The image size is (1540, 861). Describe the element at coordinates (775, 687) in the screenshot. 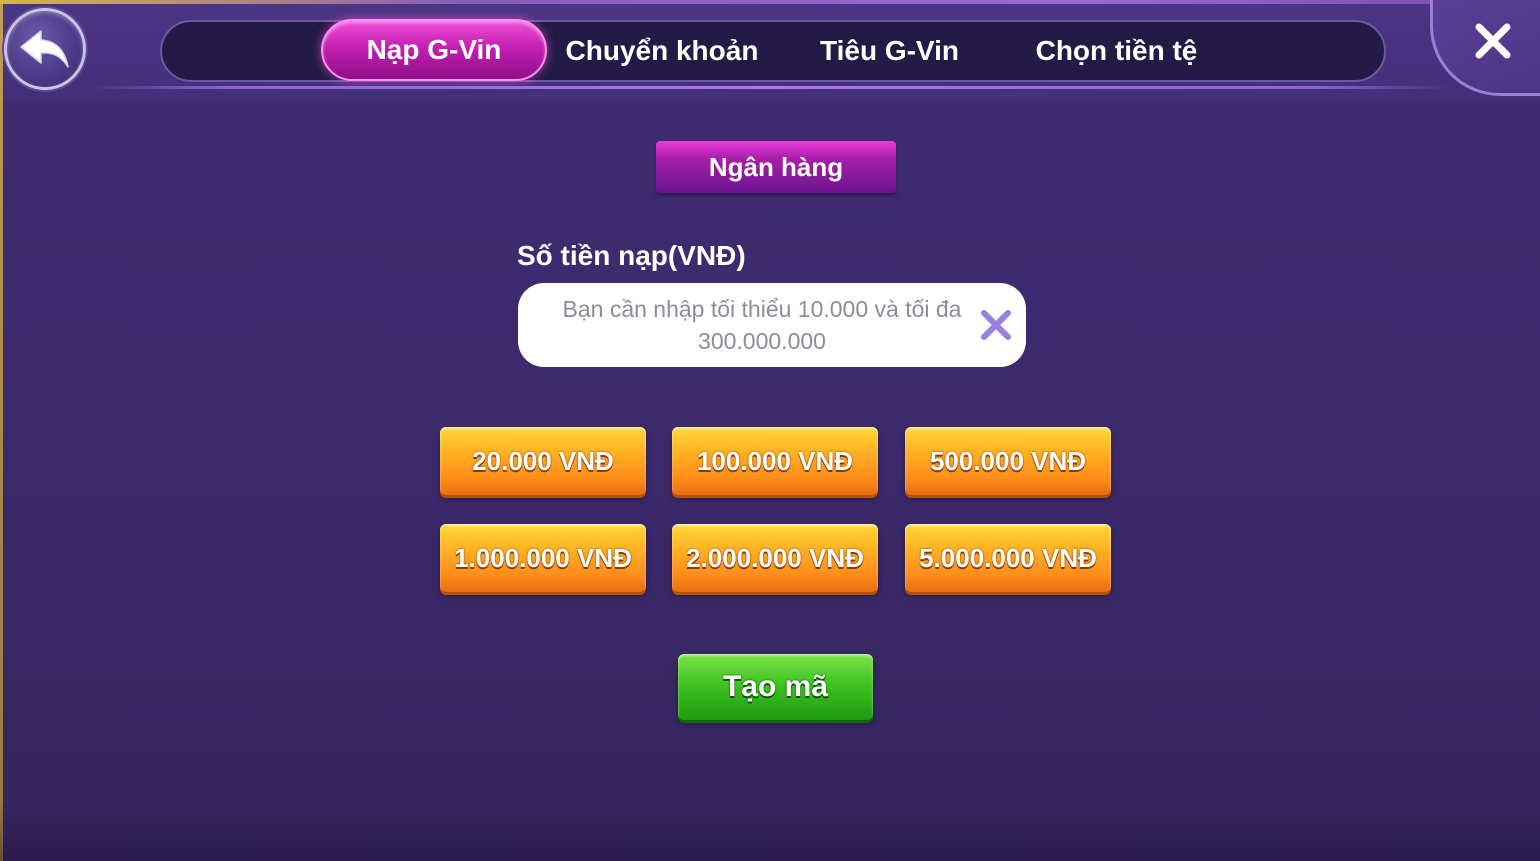

I see `create-code-button: Tạo mã` at that location.